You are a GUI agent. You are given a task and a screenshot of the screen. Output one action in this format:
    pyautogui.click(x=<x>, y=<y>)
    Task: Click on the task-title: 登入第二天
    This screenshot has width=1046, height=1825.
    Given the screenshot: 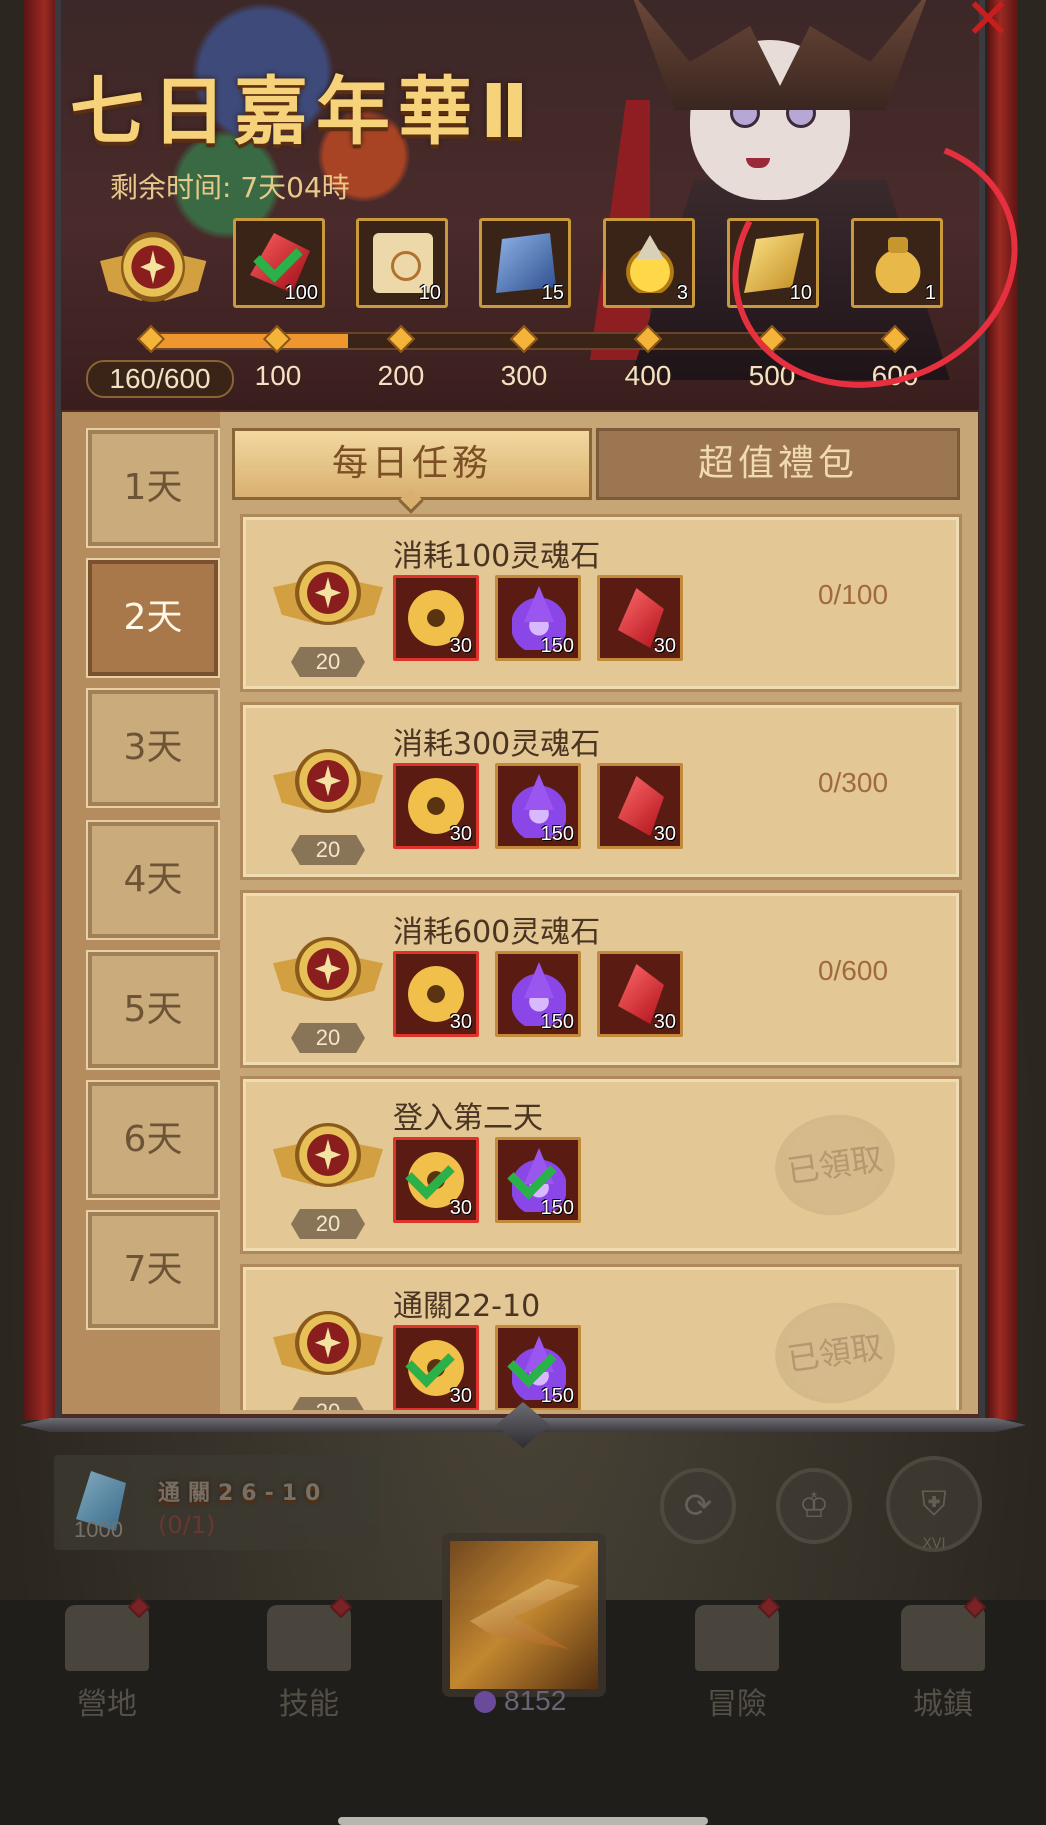 What is the action you would take?
    pyautogui.click(x=468, y=1118)
    